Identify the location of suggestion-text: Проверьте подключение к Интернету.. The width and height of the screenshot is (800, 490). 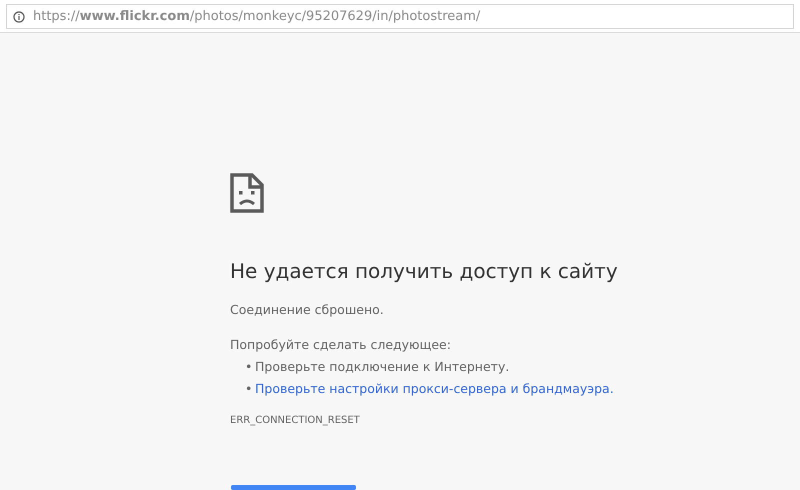
(382, 366).